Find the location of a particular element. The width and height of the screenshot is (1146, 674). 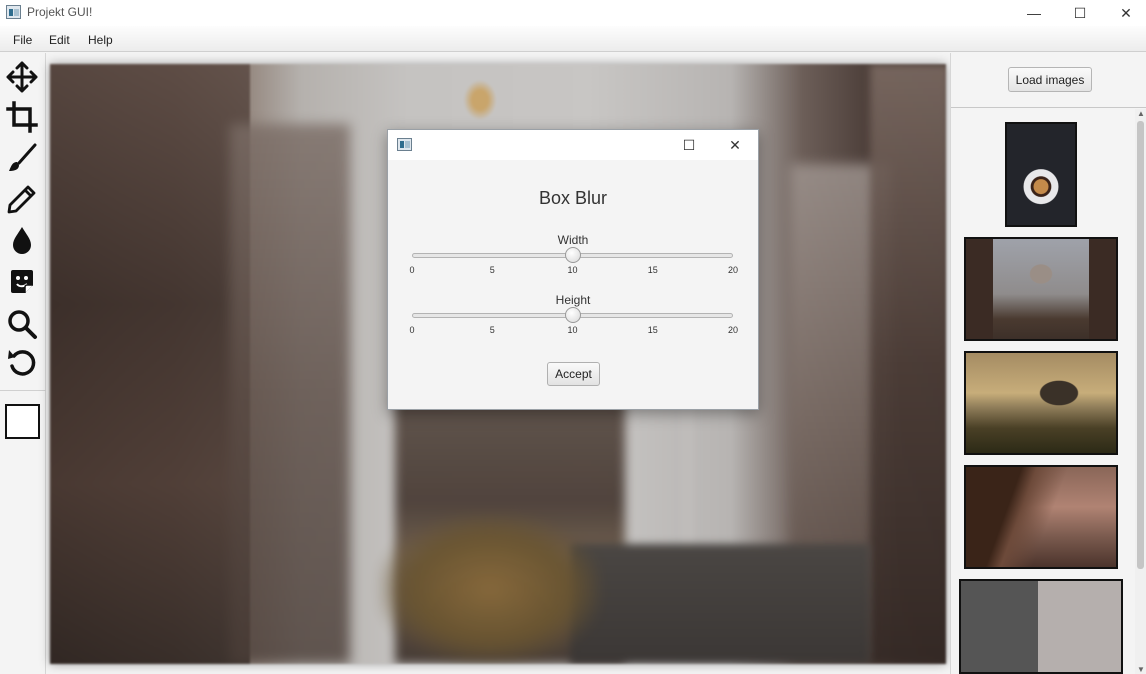

undo-button is located at coordinates (22, 362).